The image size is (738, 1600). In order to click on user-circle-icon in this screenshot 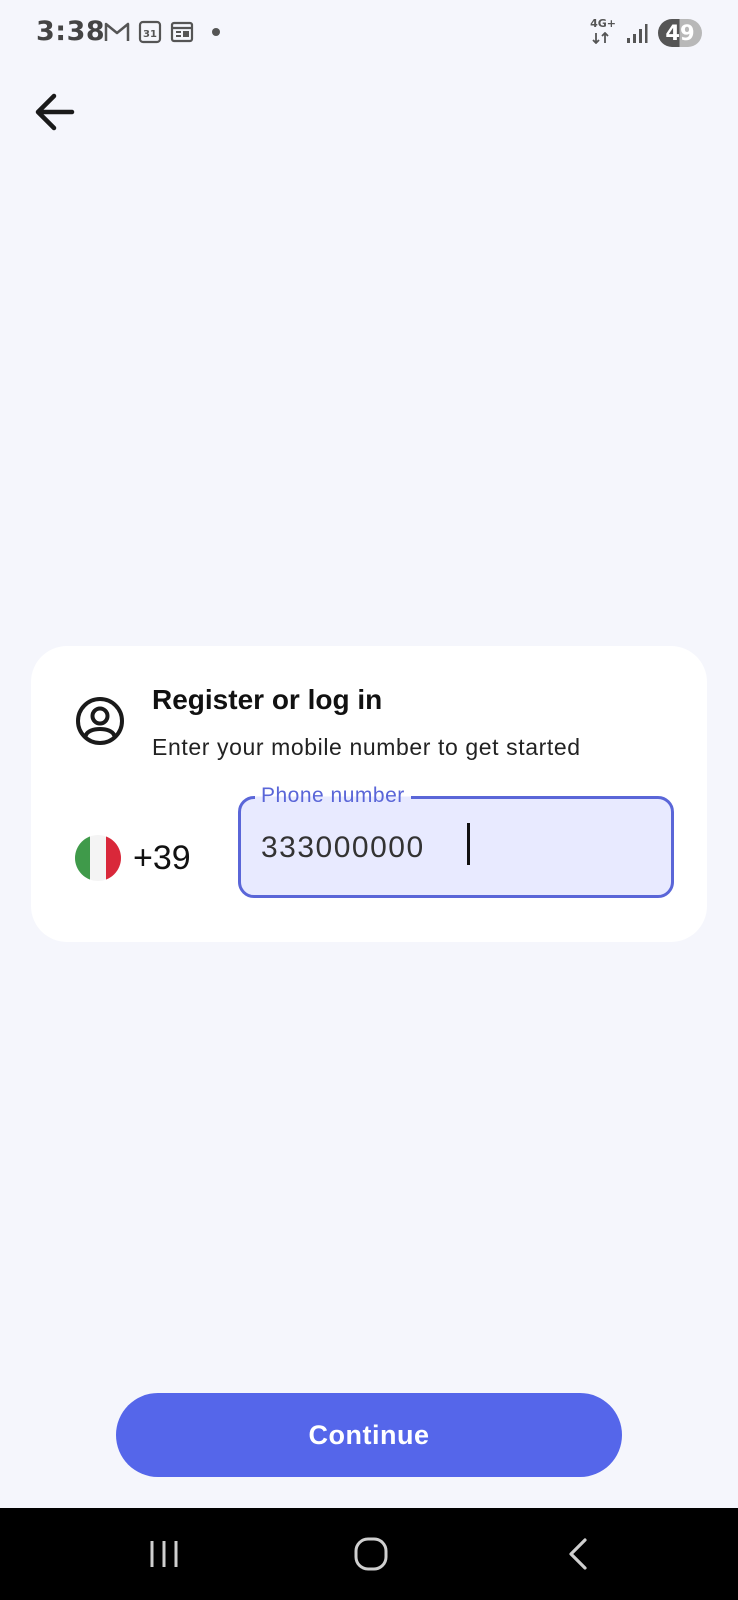, I will do `click(100, 721)`.